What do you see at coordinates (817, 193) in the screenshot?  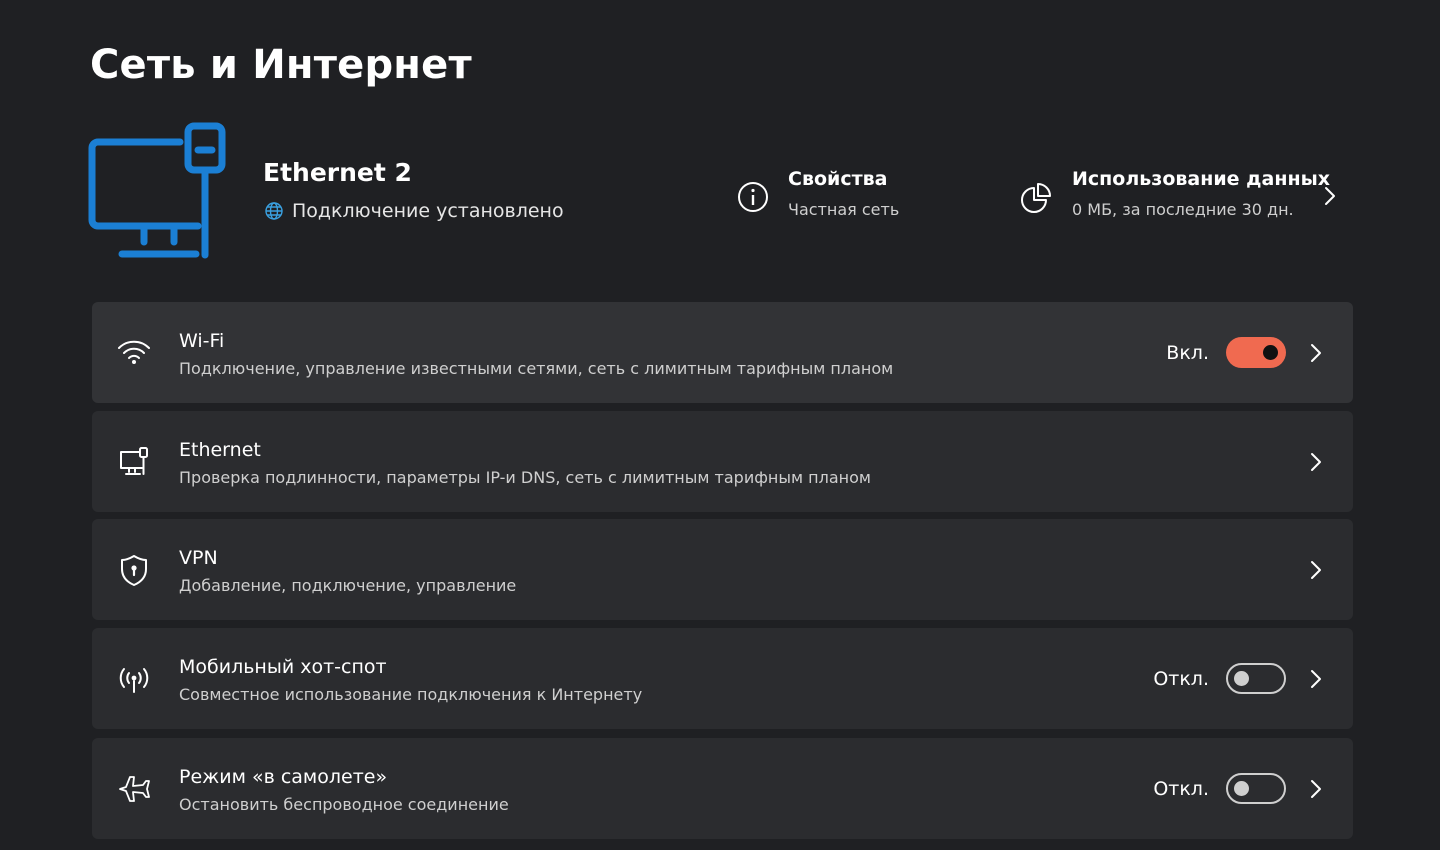 I see `properties-link: Свойства Частная сеть` at bounding box center [817, 193].